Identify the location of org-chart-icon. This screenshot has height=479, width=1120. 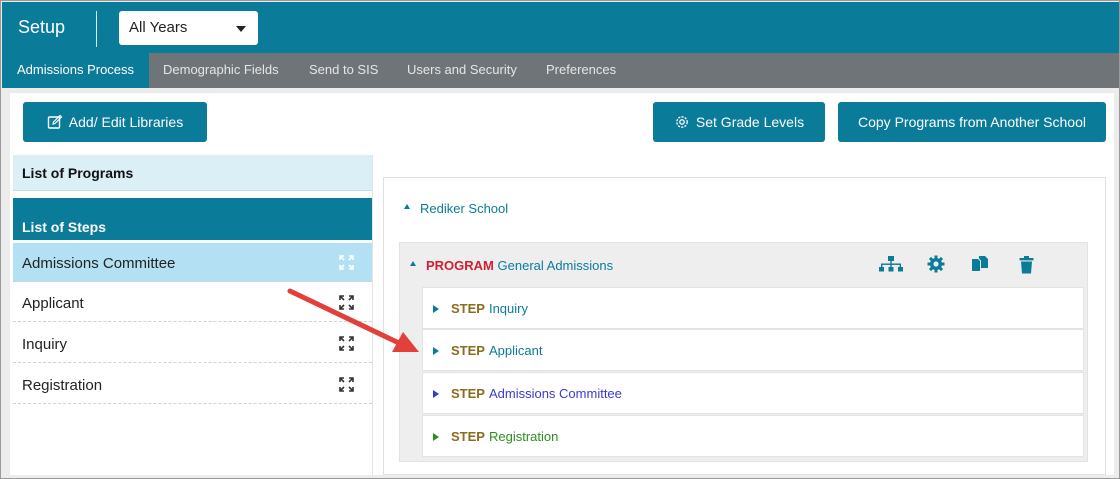
(891, 265).